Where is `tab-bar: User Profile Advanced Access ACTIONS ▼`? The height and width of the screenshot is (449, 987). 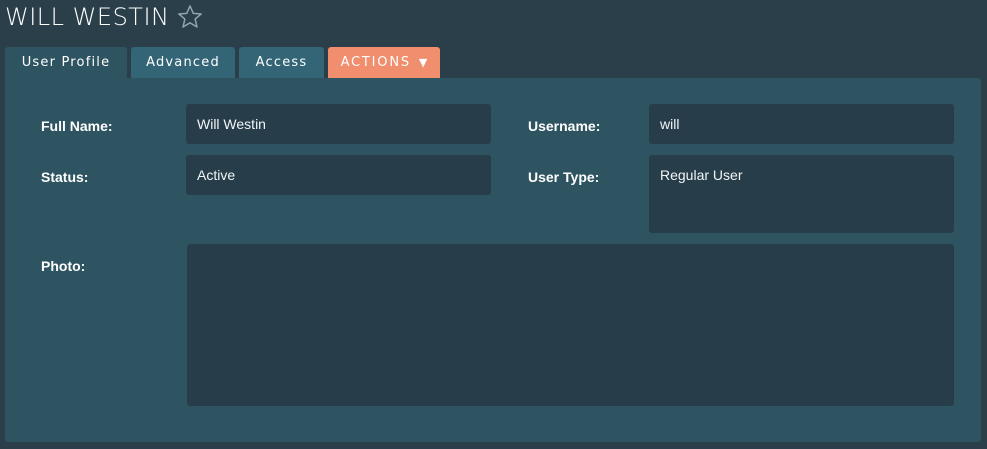
tab-bar: User Profile Advanced Access ACTIONS ▼ is located at coordinates (222, 62).